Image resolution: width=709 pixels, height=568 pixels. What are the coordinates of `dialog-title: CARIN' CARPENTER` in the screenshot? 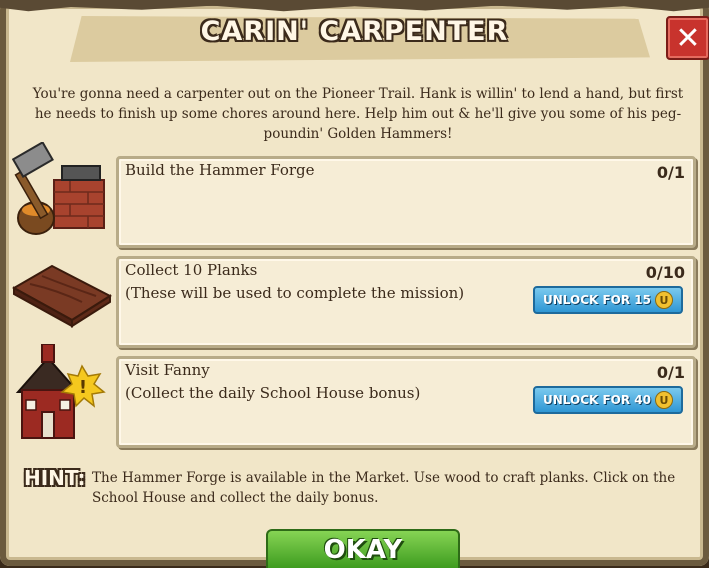 It's located at (354, 31).